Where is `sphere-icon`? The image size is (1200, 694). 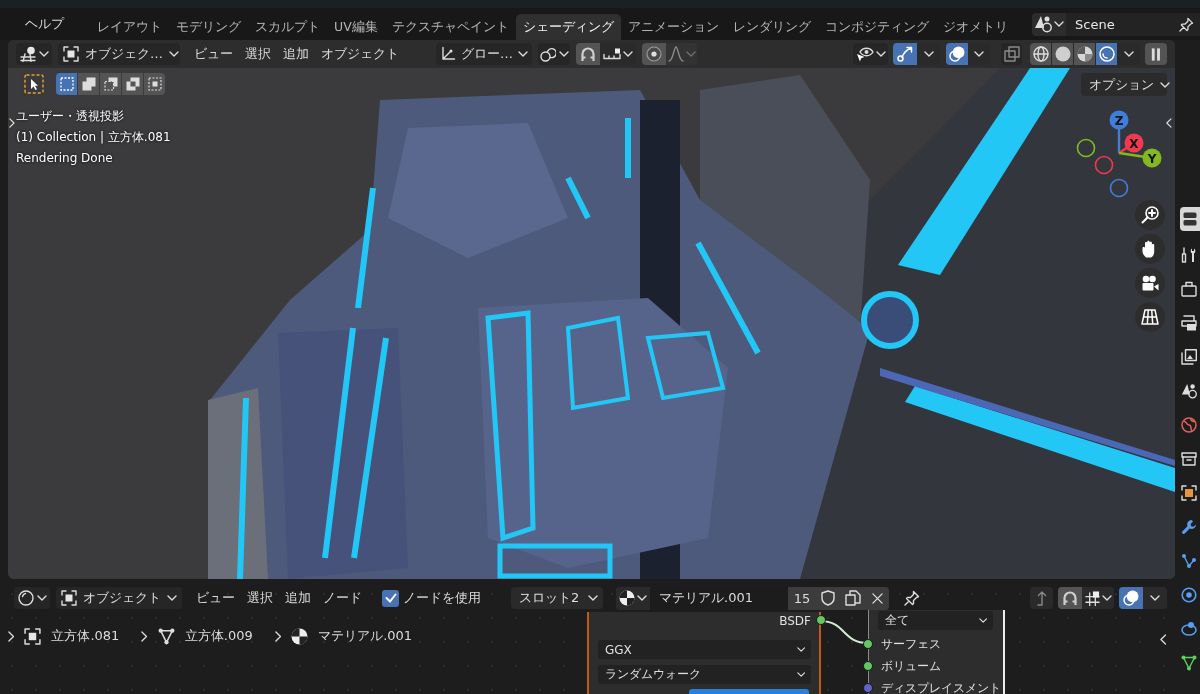 sphere-icon is located at coordinates (1062, 54).